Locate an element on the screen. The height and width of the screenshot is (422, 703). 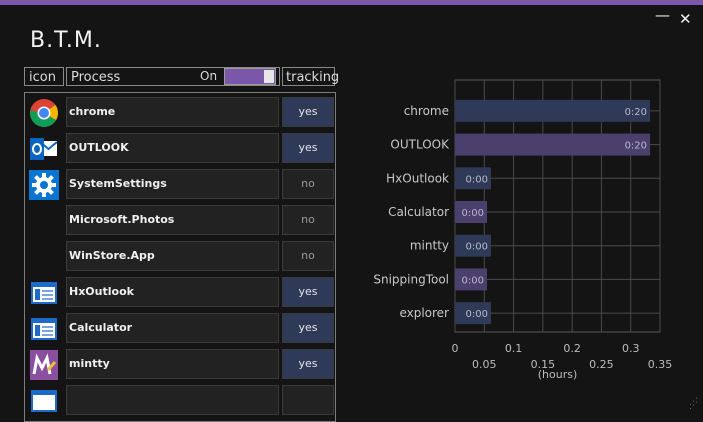
column-header-tracking: tracking is located at coordinates (310, 76).